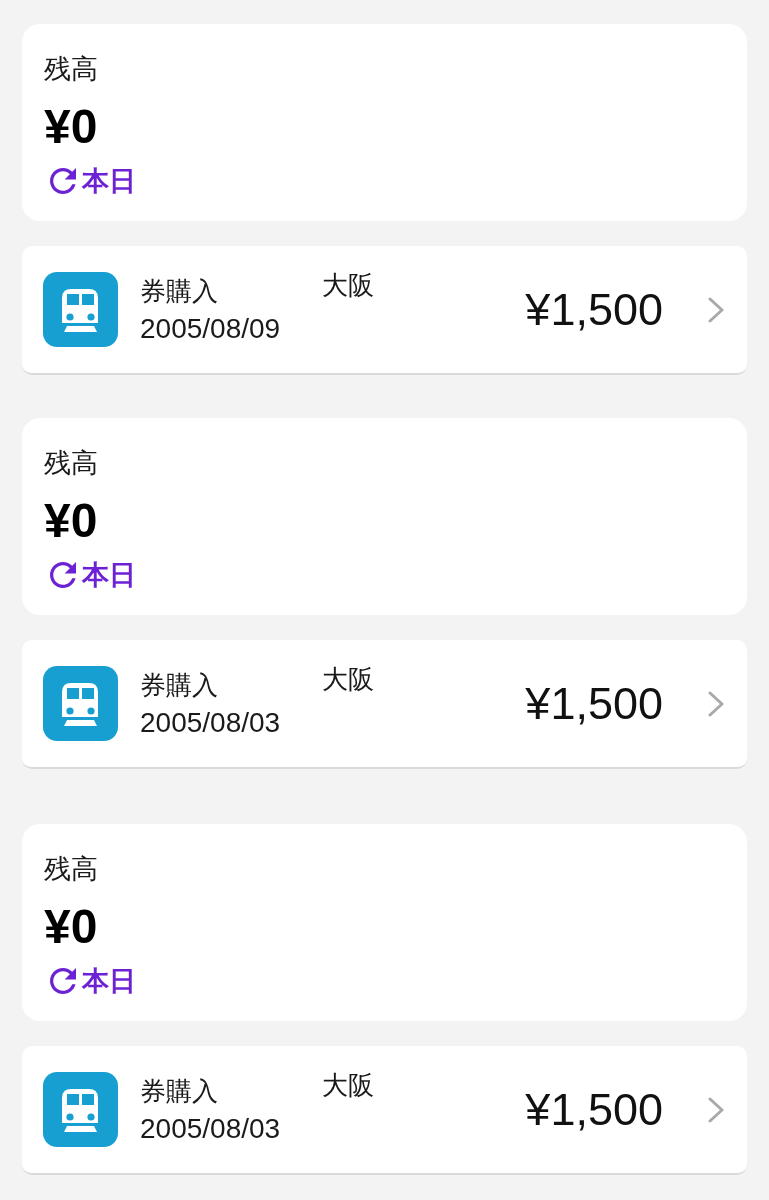 Image resolution: width=769 pixels, height=1200 pixels. I want to click on transaction-row: 券購入 2005/08/09 大阪 ¥1,500, so click(384, 310).